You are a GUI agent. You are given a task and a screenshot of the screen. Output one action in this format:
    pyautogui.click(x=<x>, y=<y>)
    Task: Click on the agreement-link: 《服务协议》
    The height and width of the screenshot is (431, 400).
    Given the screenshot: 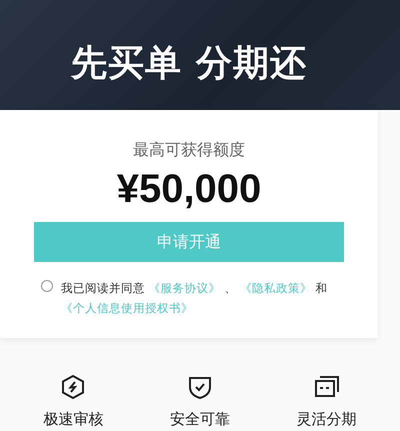 What is the action you would take?
    pyautogui.click(x=184, y=288)
    